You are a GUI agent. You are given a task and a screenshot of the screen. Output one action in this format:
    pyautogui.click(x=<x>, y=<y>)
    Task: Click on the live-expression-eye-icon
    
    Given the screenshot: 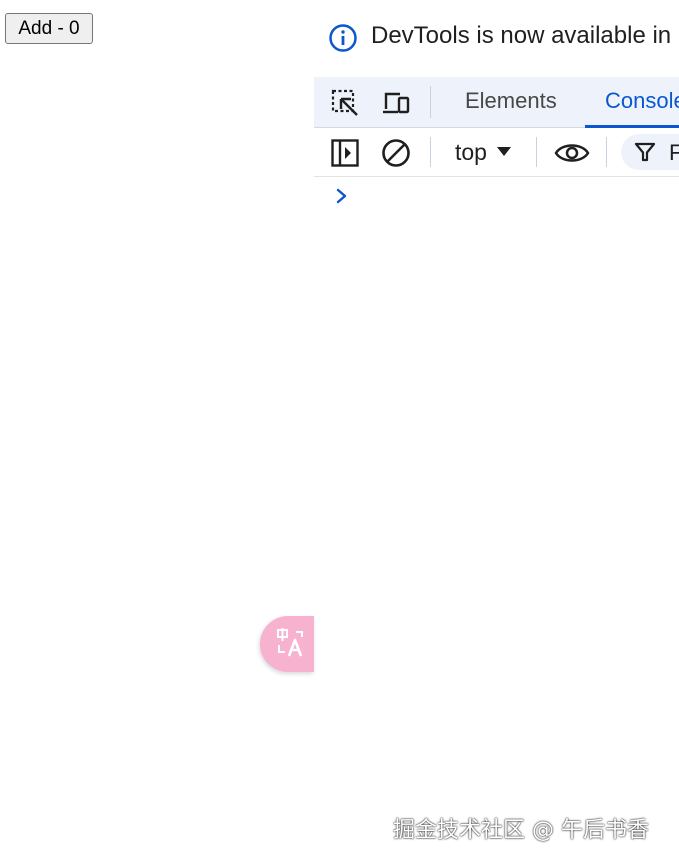 What is the action you would take?
    pyautogui.click(x=572, y=153)
    